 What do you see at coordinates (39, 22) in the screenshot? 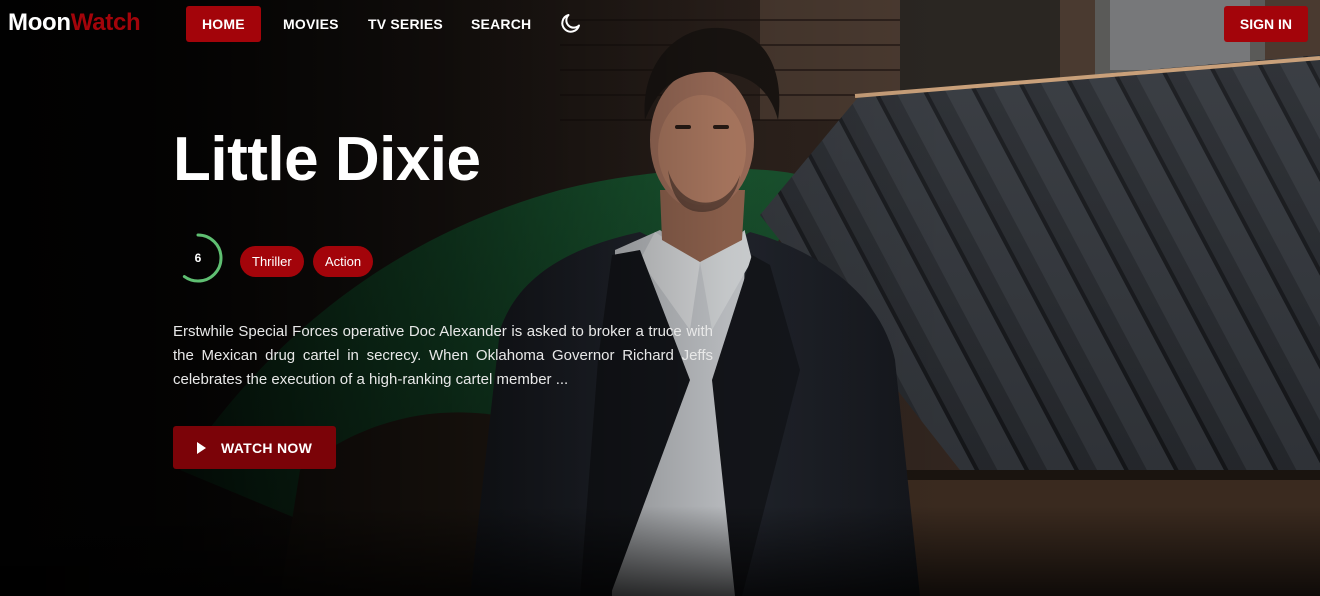
I see `logo-text-moon: Moon` at bounding box center [39, 22].